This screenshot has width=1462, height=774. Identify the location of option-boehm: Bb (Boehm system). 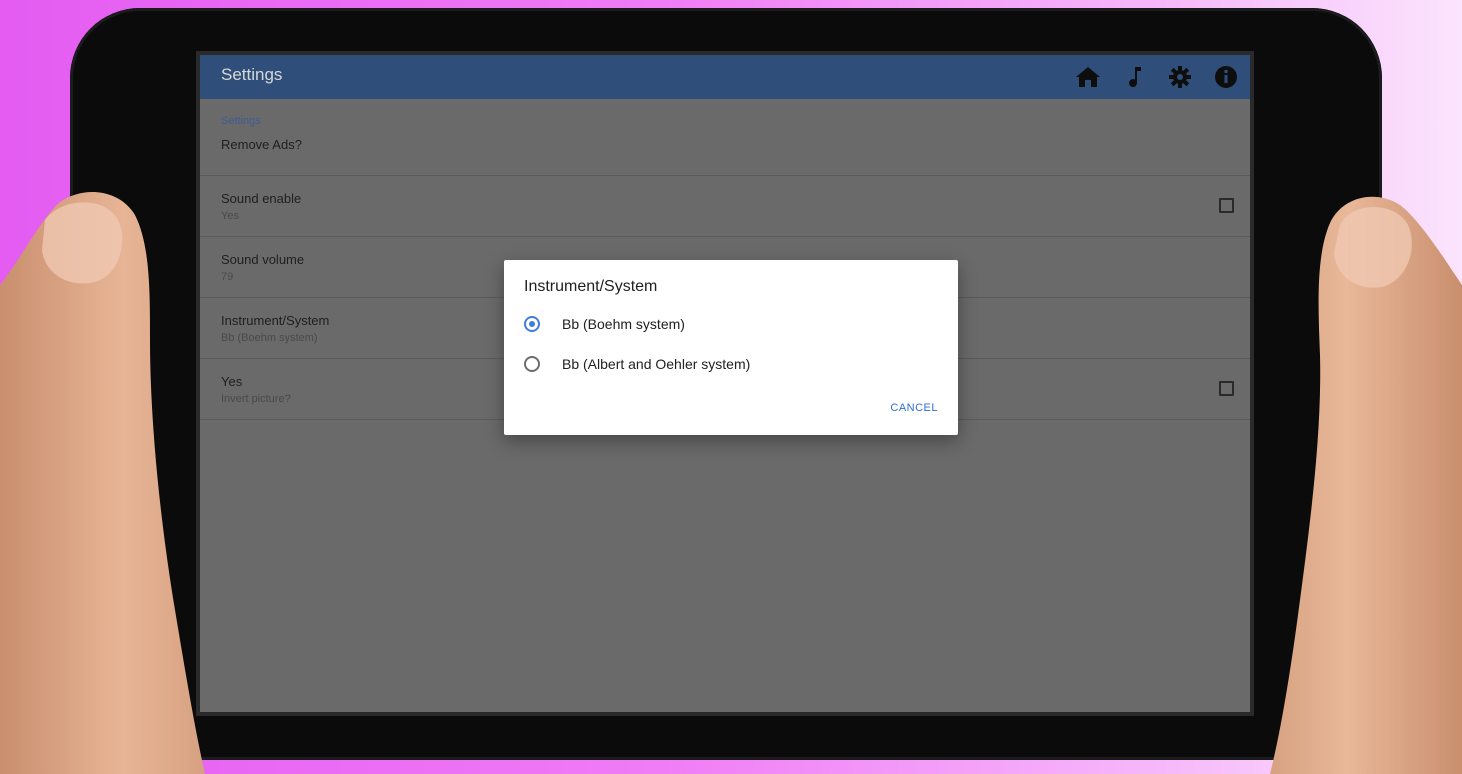
(724, 324).